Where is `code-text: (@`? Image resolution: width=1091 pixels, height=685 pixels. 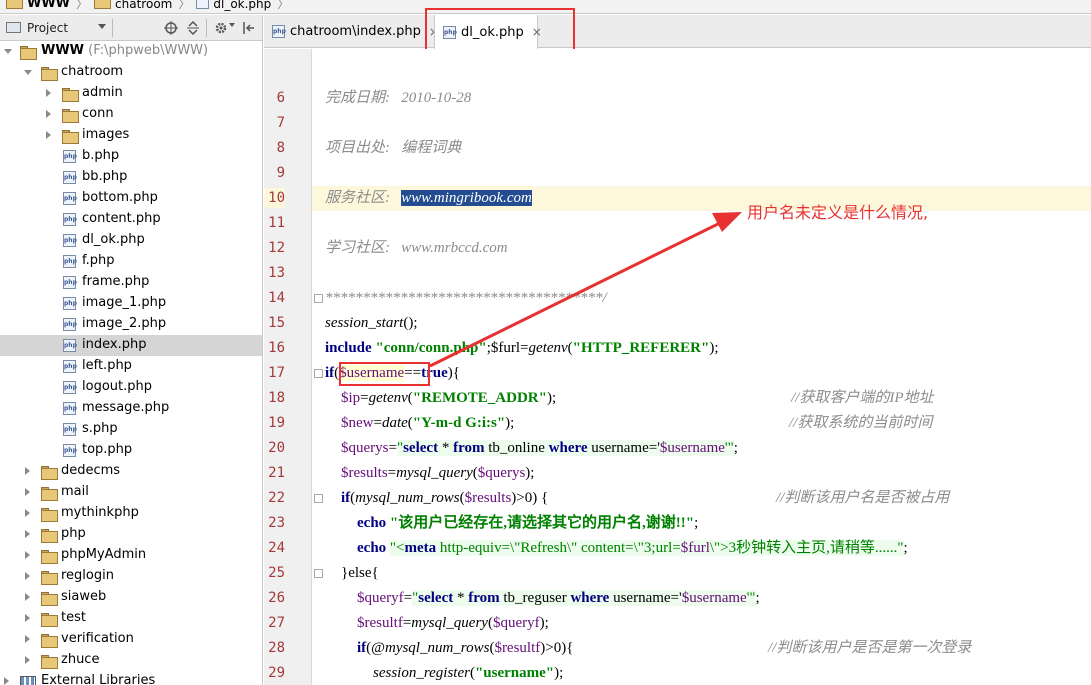
code-text: (@ is located at coordinates (375, 648).